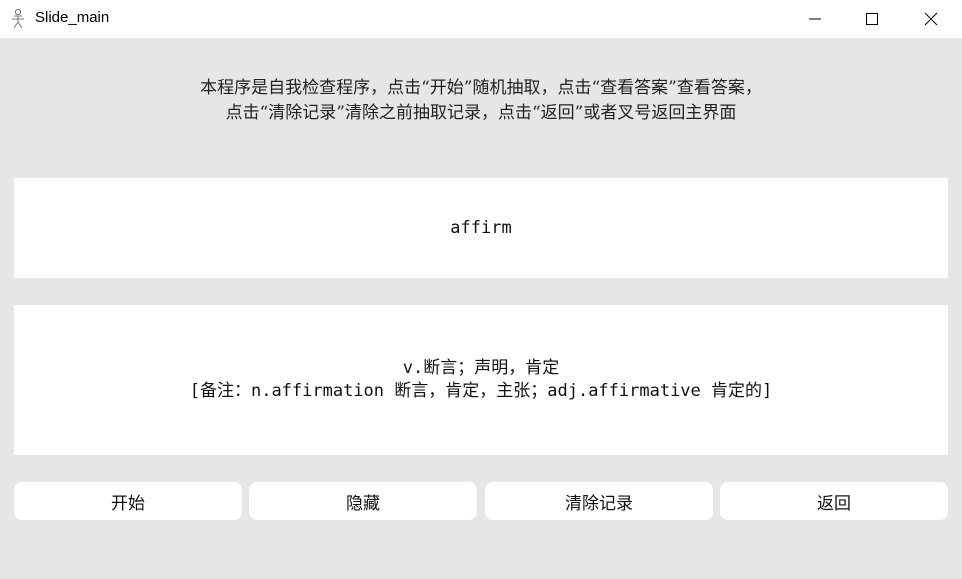  I want to click on clear-records-button: 清除记录, so click(599, 501).